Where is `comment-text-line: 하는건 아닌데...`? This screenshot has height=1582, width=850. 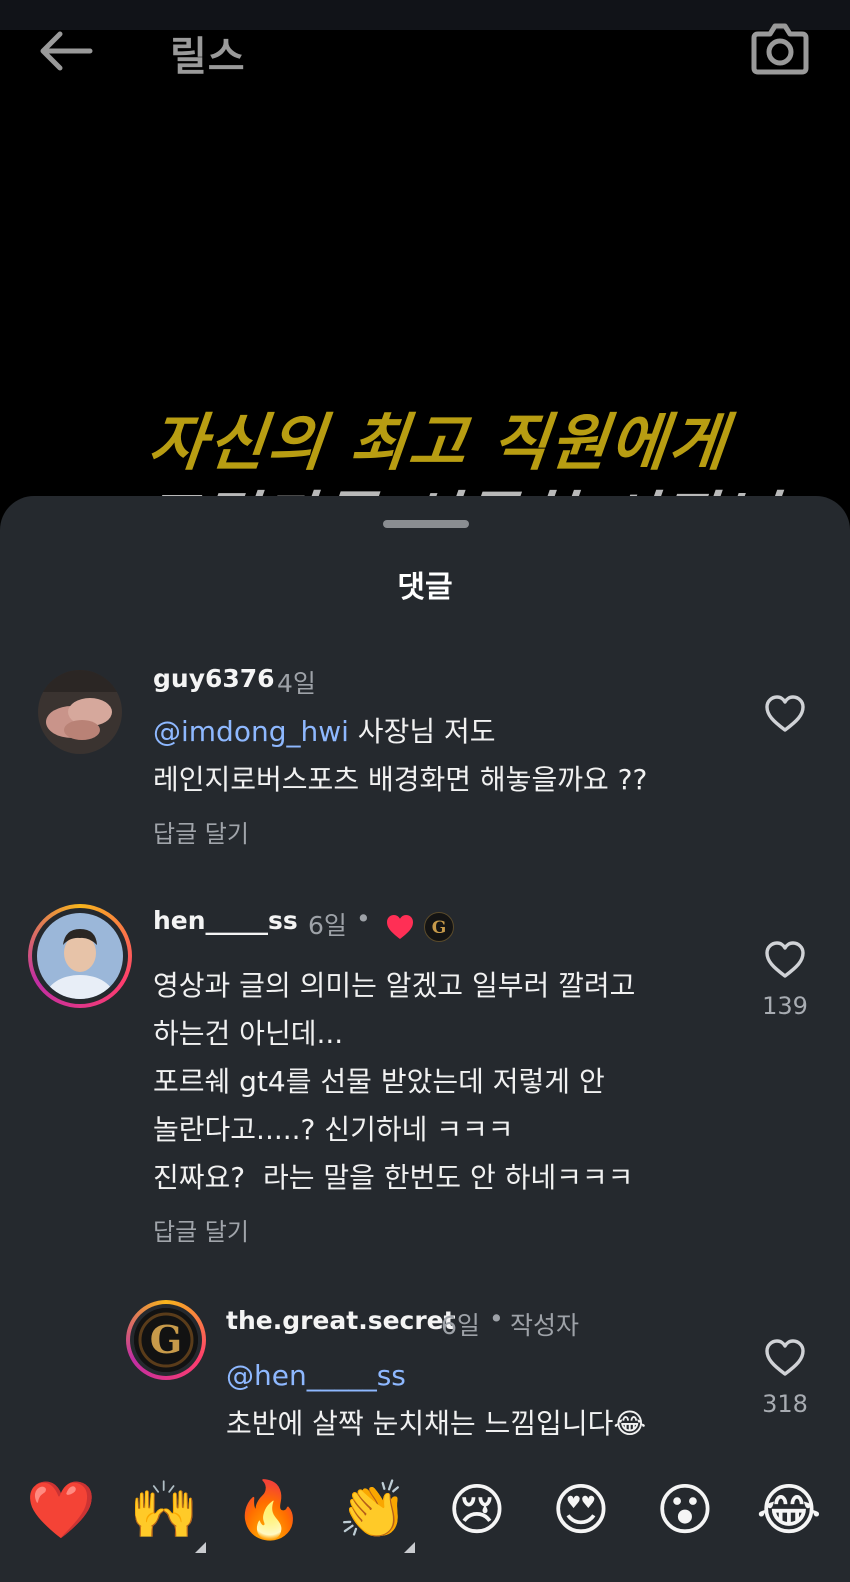
comment-text-line: 하는건 아닌데... is located at coordinates (248, 1033).